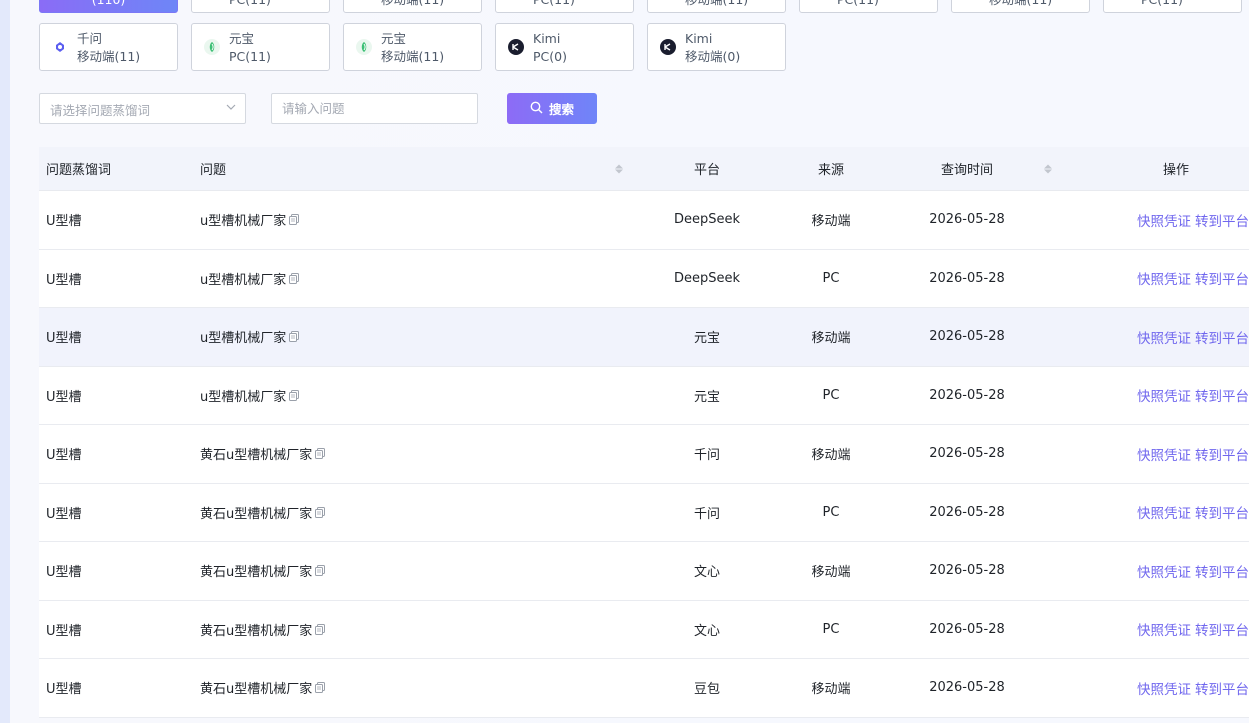  Describe the element at coordinates (706, 456) in the screenshot. I see `cell-platform: 千问` at that location.